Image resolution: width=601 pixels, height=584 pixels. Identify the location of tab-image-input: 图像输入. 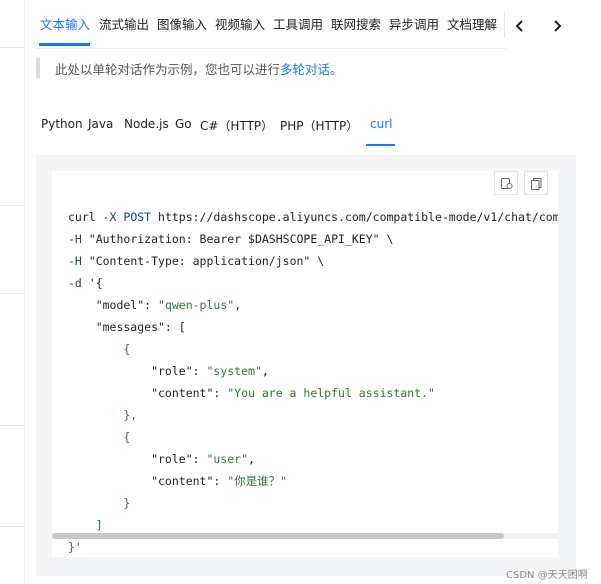
(182, 25).